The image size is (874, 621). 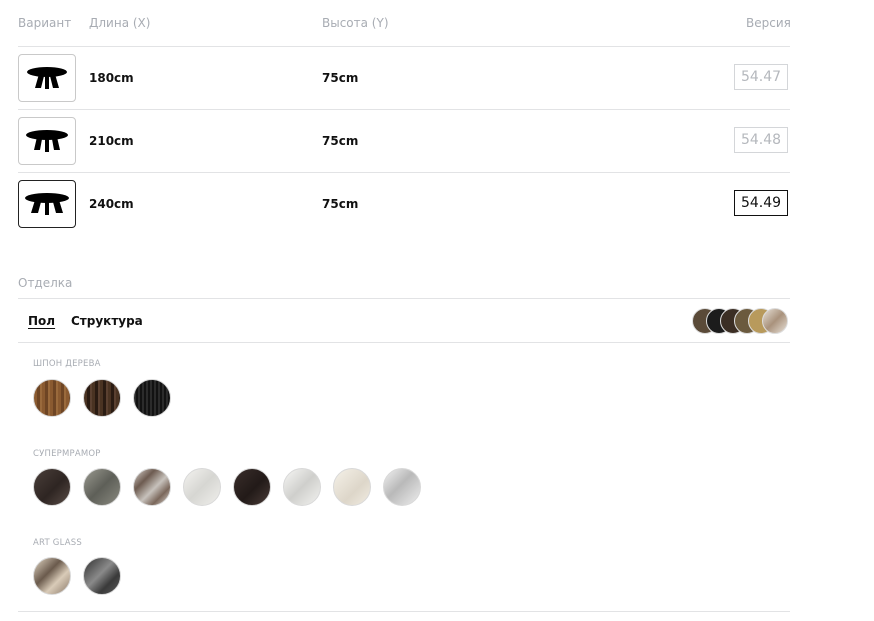 I want to click on swatch-marble-cream, so click(x=352, y=487).